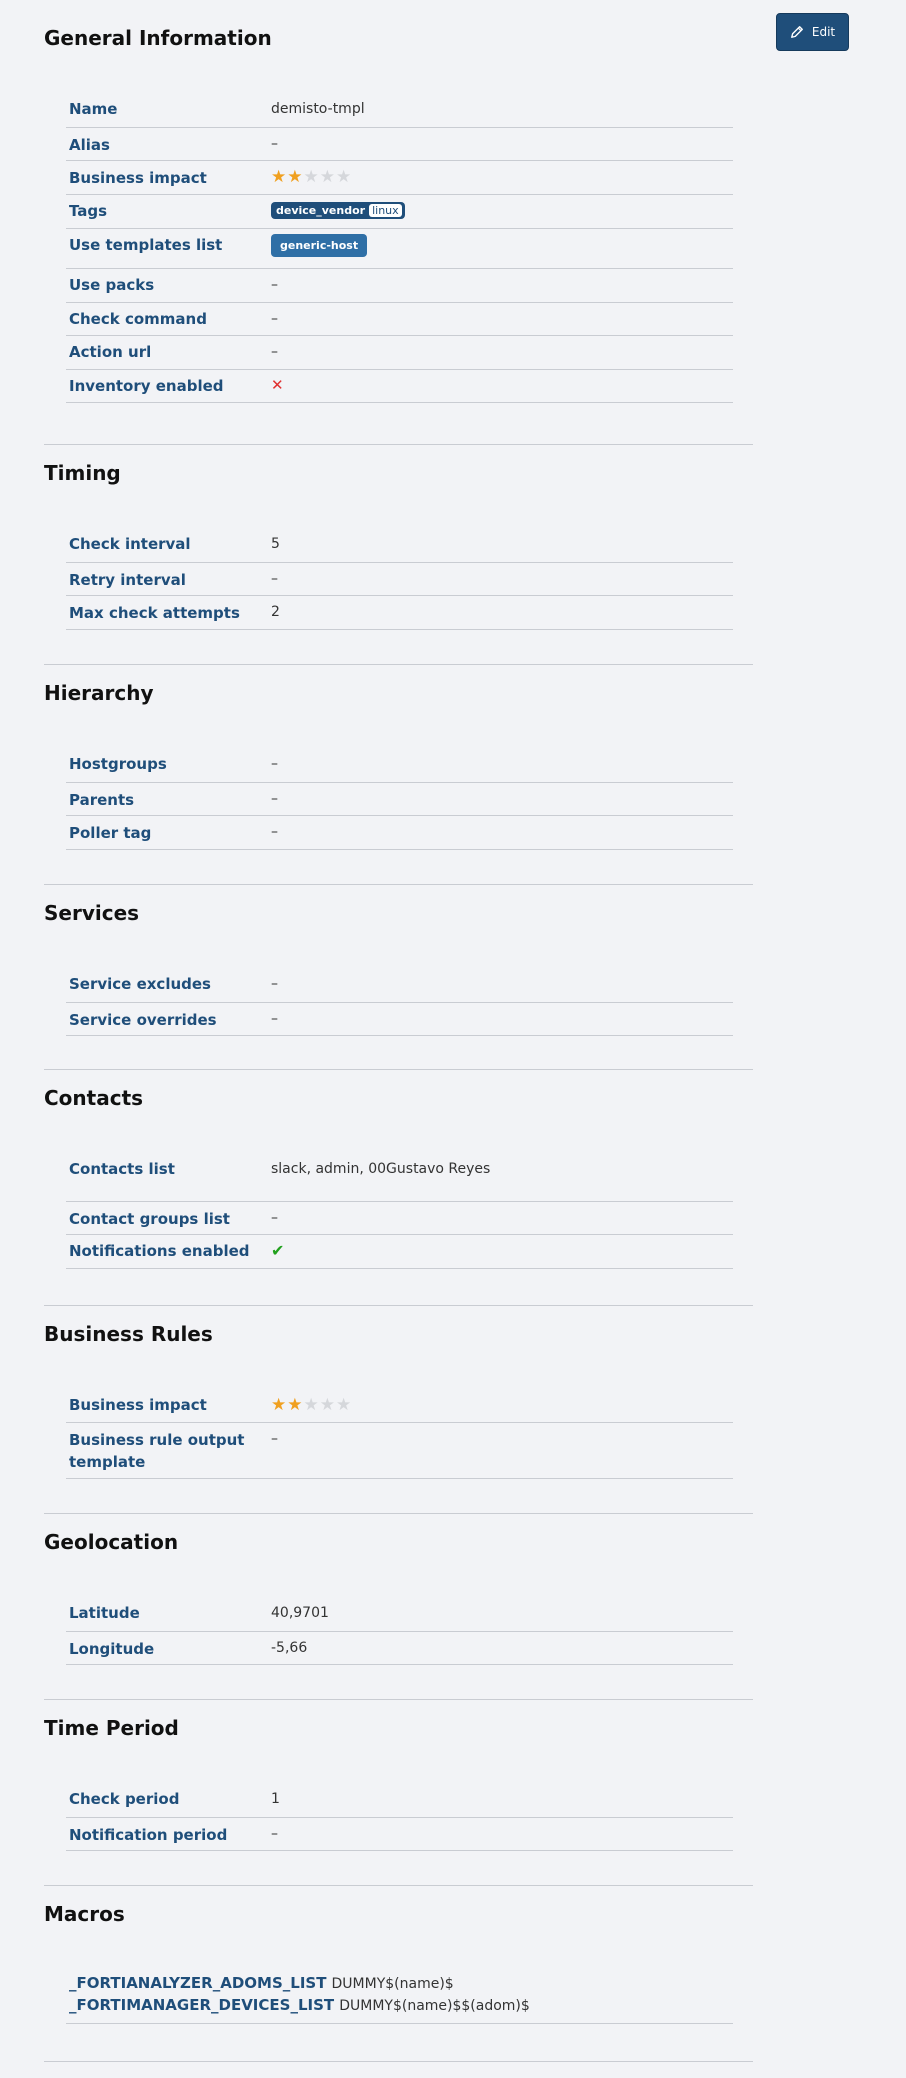  What do you see at coordinates (168, 799) in the screenshot?
I see `row-label: Parents` at bounding box center [168, 799].